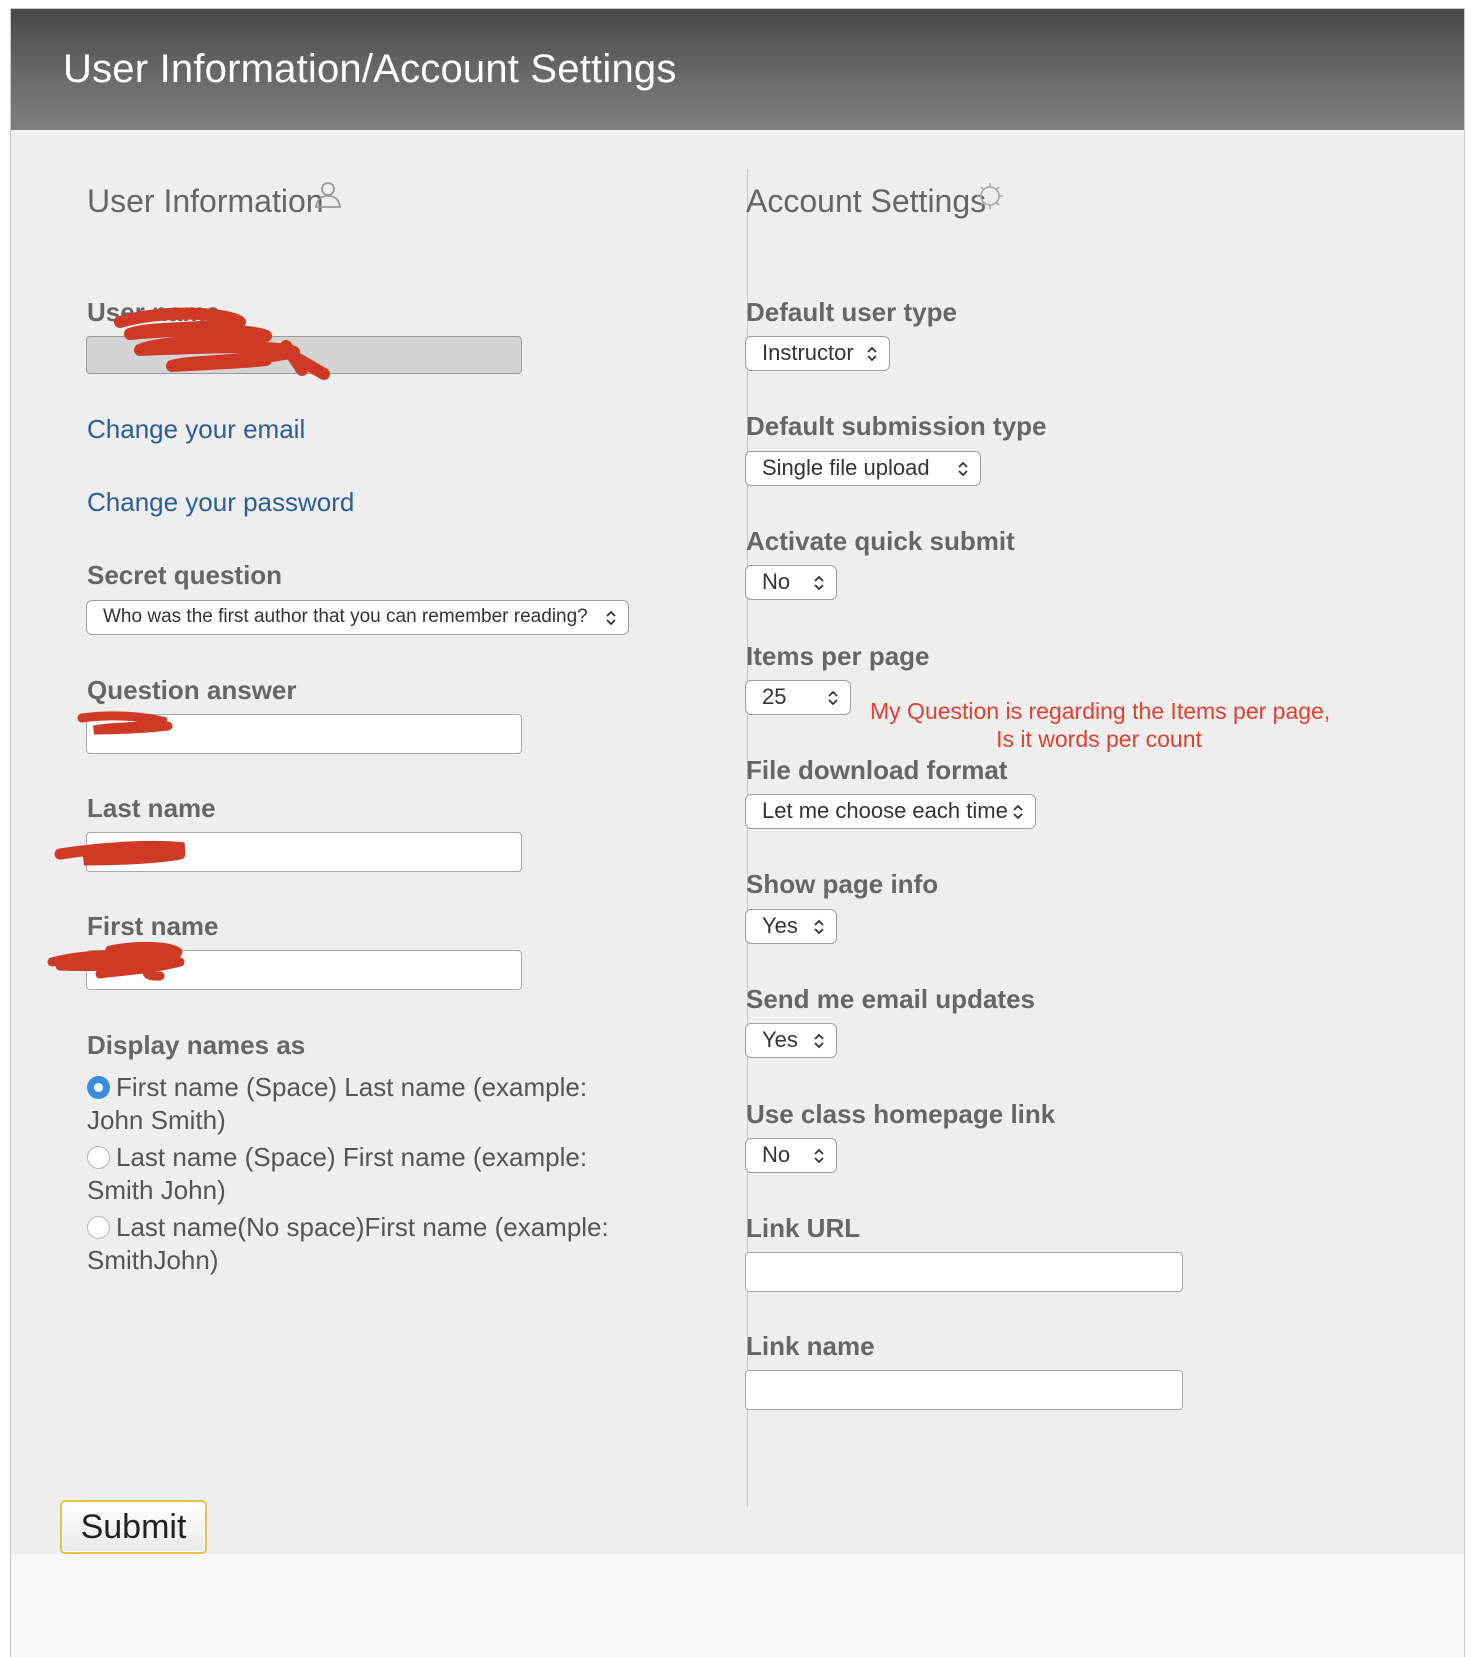 The height and width of the screenshot is (1657, 1477). I want to click on gear-icon, so click(990, 196).